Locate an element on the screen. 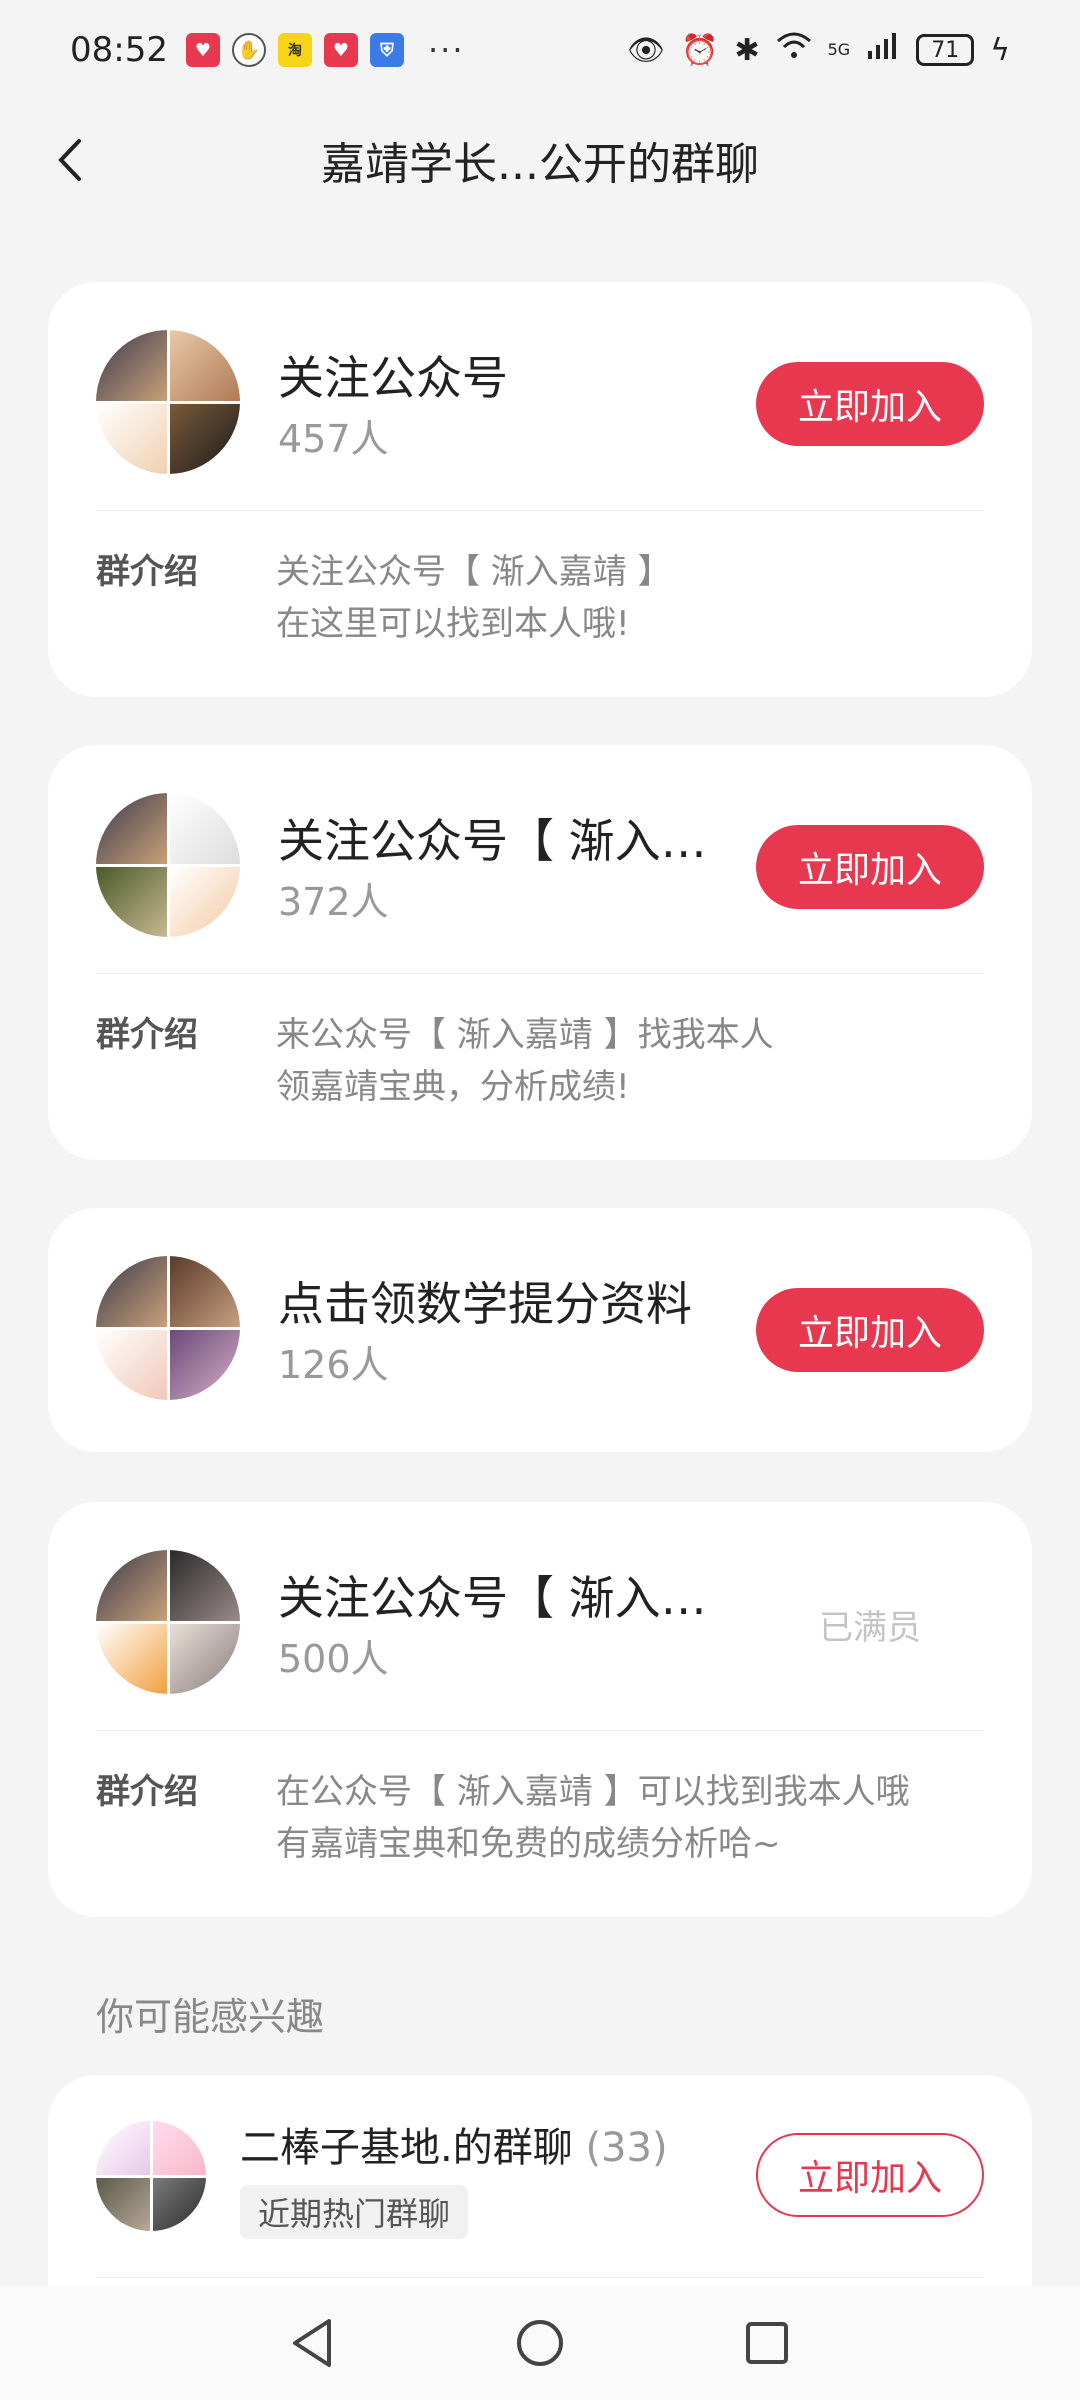 The height and width of the screenshot is (2400, 1080). intro-line: 有嘉靖宝典和免费的成绩分析哈~ is located at coordinates (528, 1844).